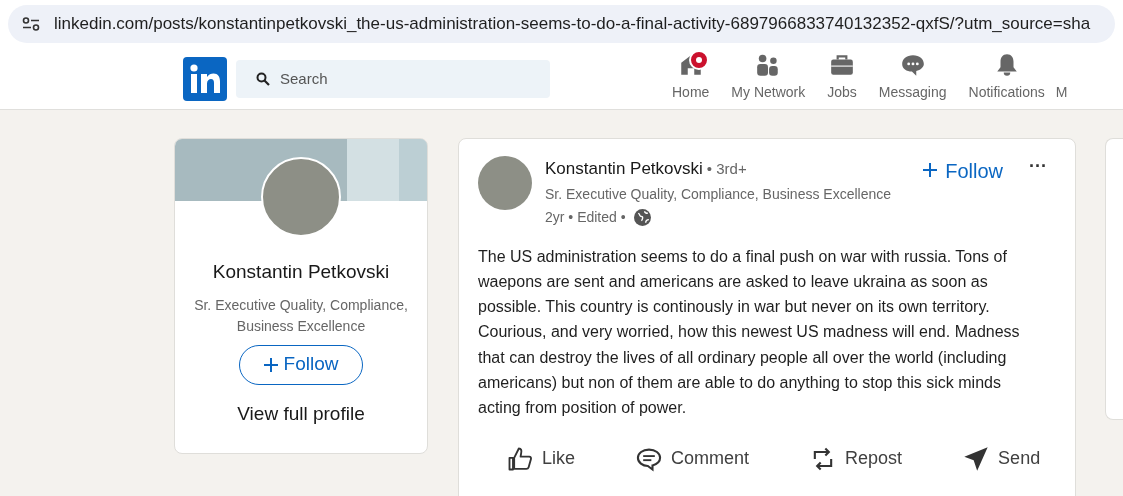  What do you see at coordinates (1006, 78) in the screenshot?
I see `nav-item: Notifications` at bounding box center [1006, 78].